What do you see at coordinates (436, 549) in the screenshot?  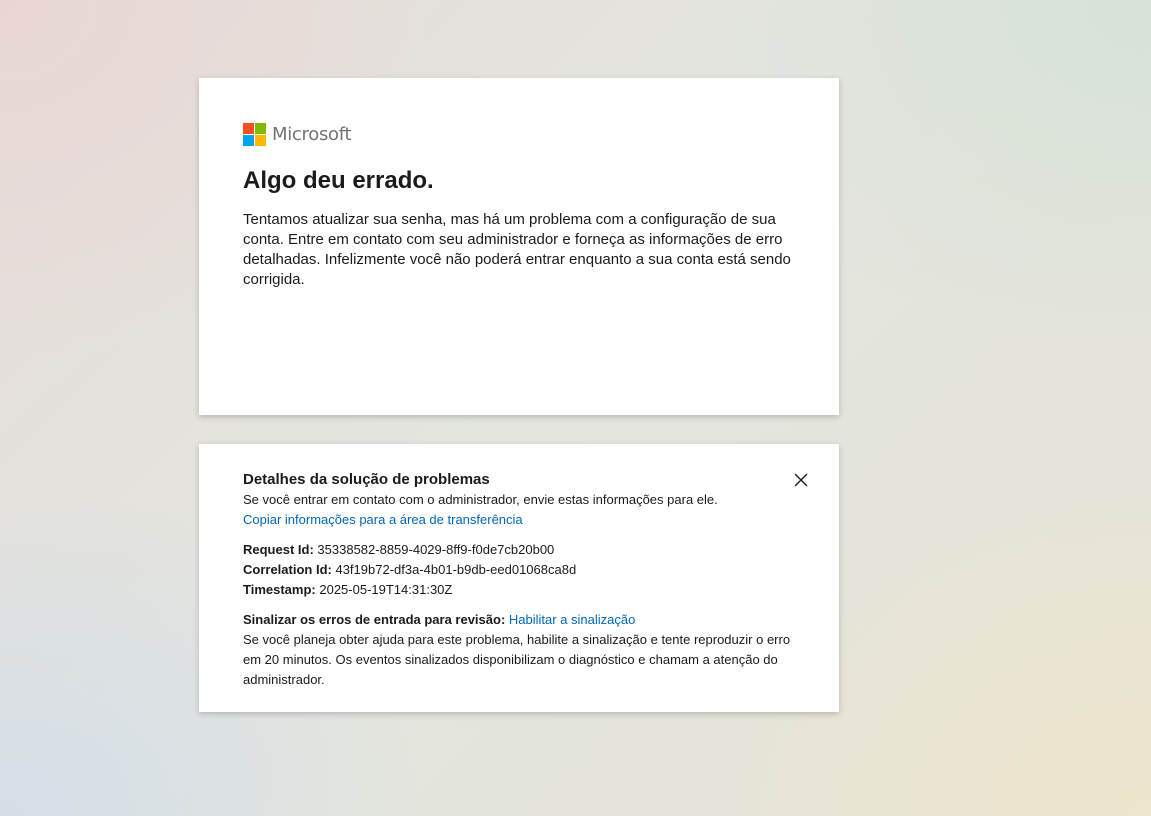 I see `request-id-value: 35338582-8859-4029-8ff9-f0de7cb20b00` at bounding box center [436, 549].